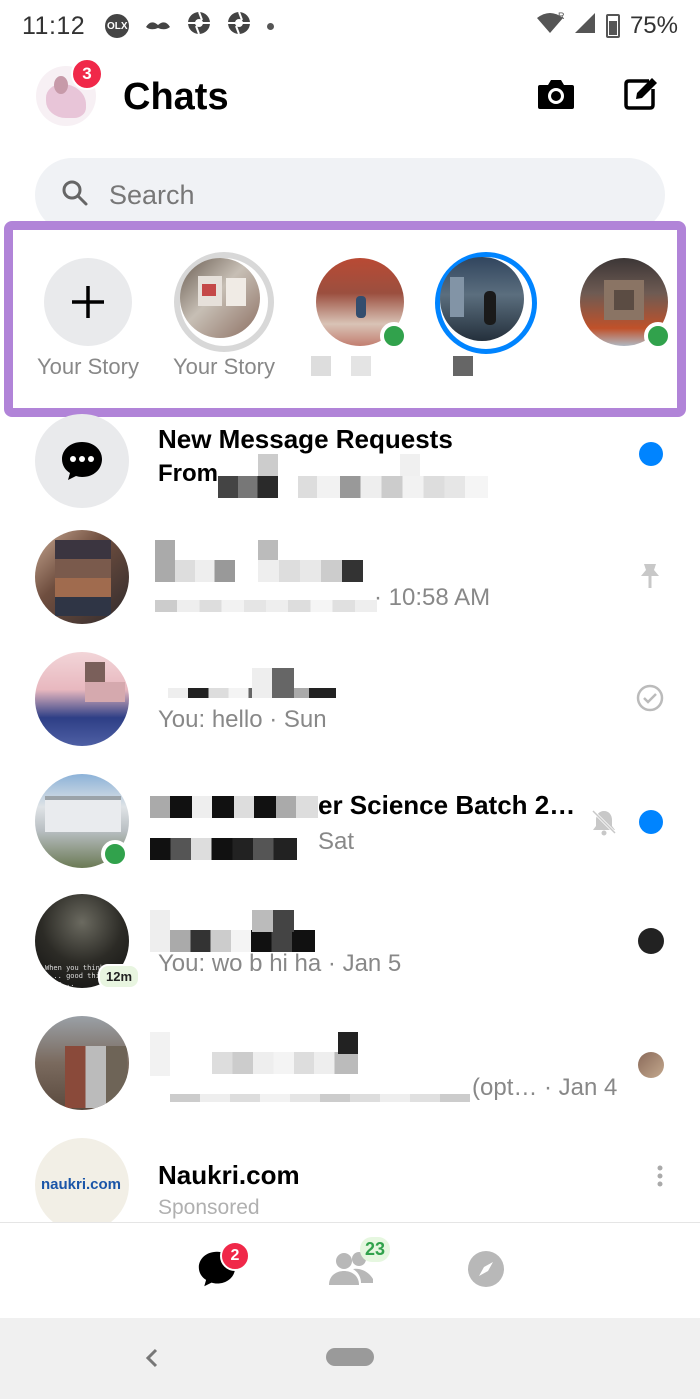  I want to click on notification-badge: 3, so click(87, 74).